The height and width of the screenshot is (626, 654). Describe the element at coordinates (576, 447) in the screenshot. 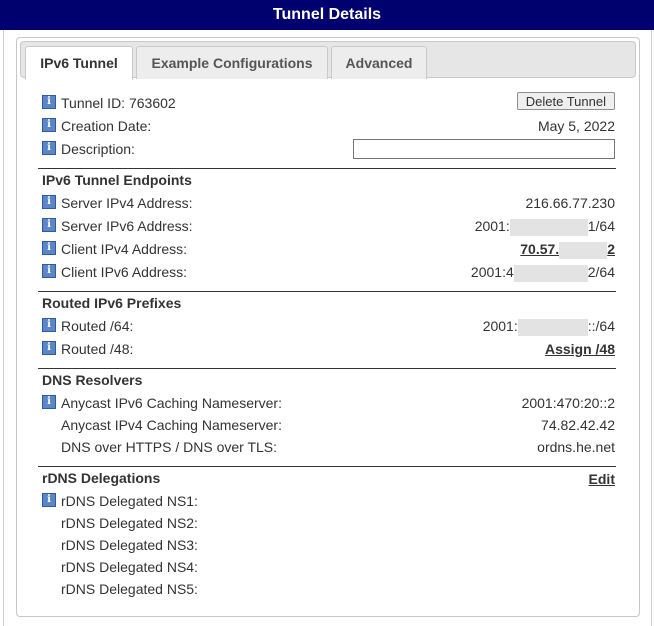

I see `doh-value: ordns.he.net` at that location.